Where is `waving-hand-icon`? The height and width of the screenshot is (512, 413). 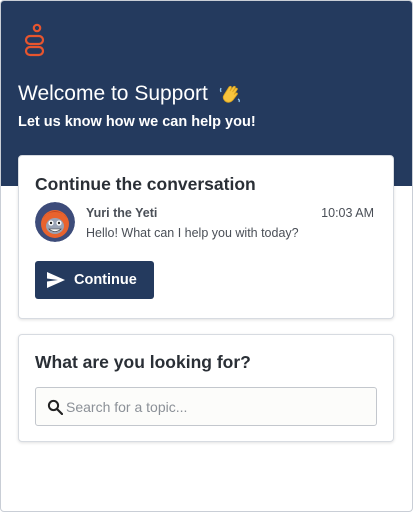
waving-hand-icon is located at coordinates (229, 94).